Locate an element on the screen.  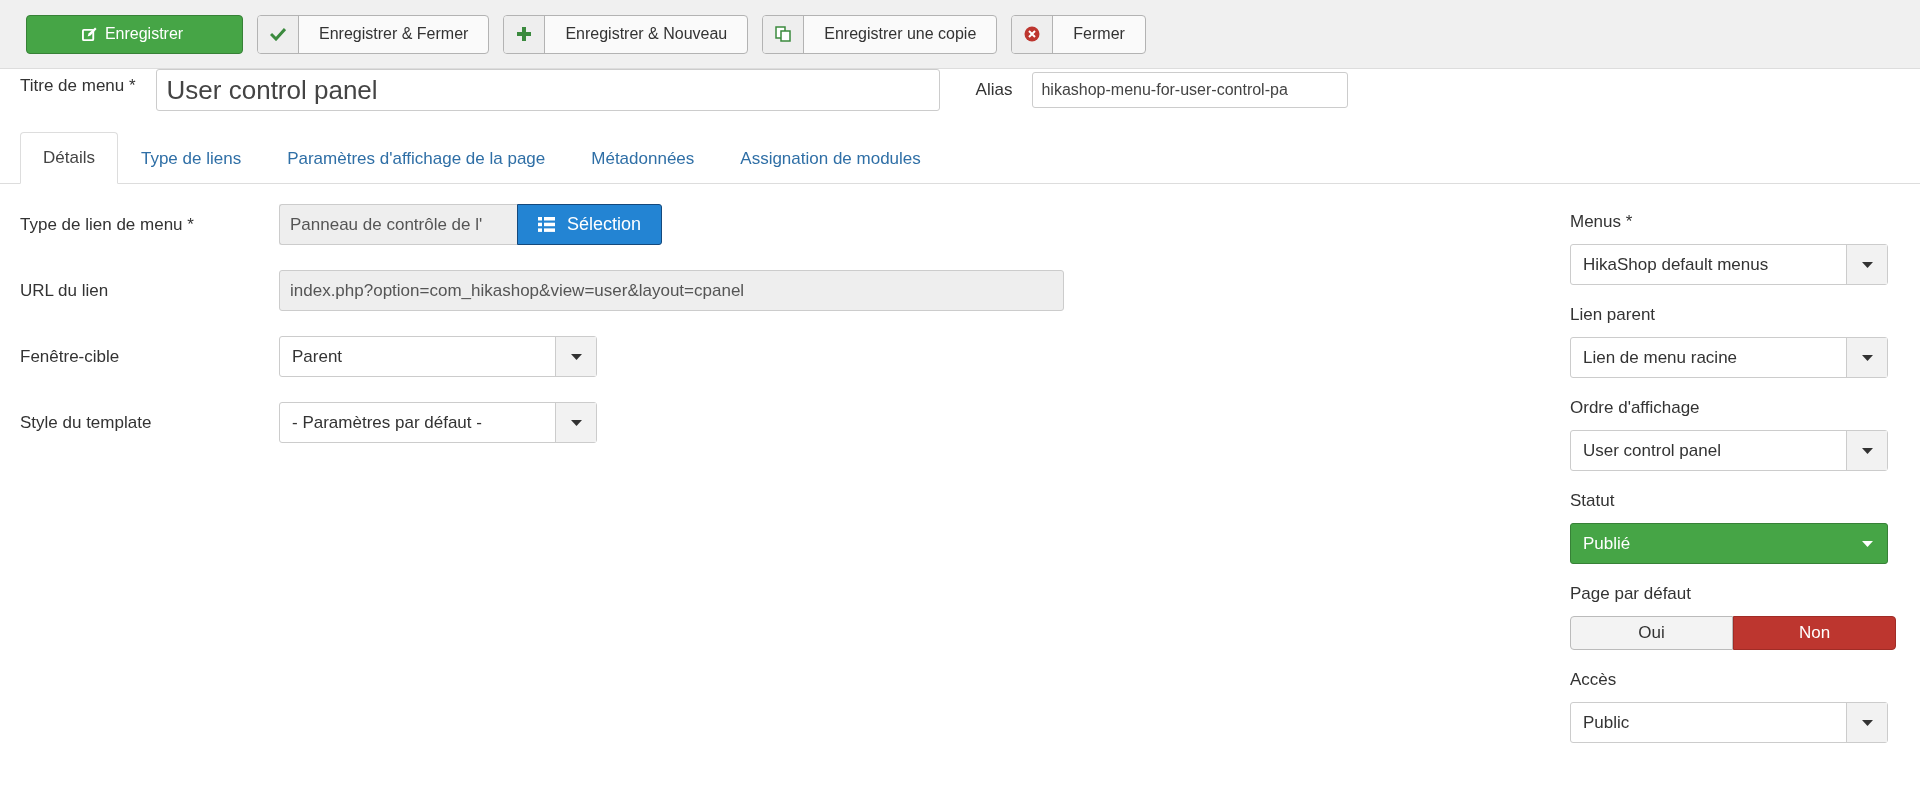
field-label: Fenêtre-cible is located at coordinates (70, 356).